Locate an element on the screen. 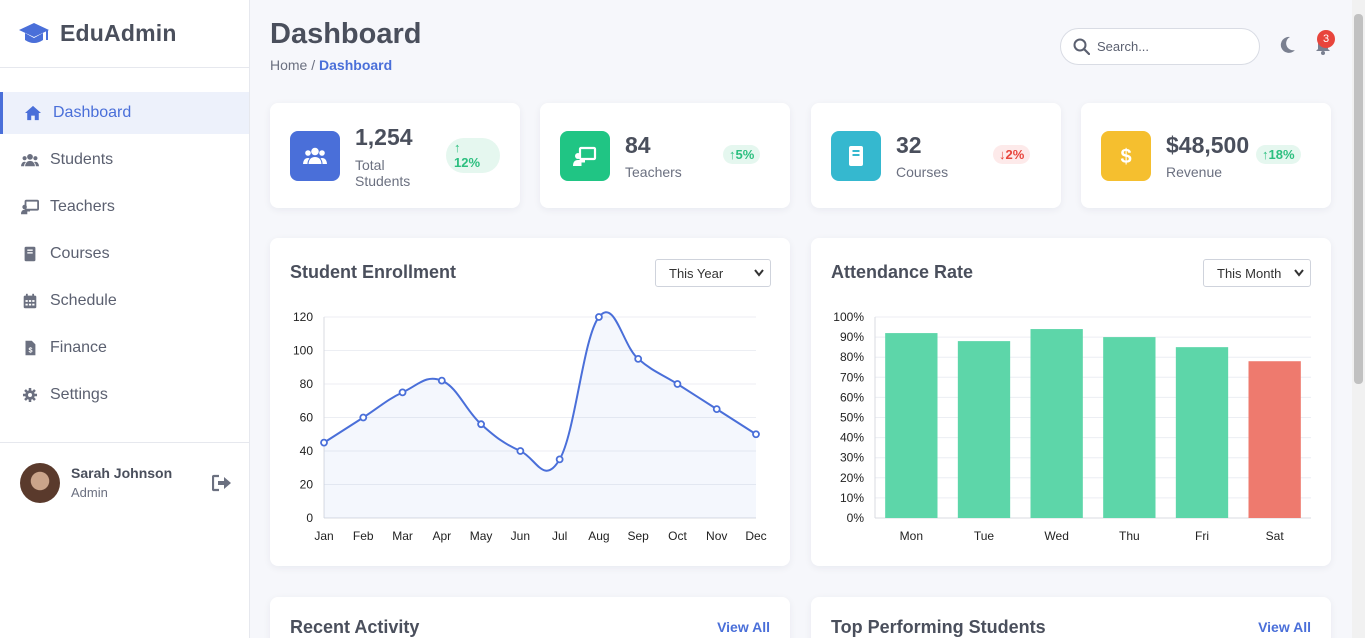 The width and height of the screenshot is (1365, 638). sidebar-item-finance: $ Finance is located at coordinates (124, 348).